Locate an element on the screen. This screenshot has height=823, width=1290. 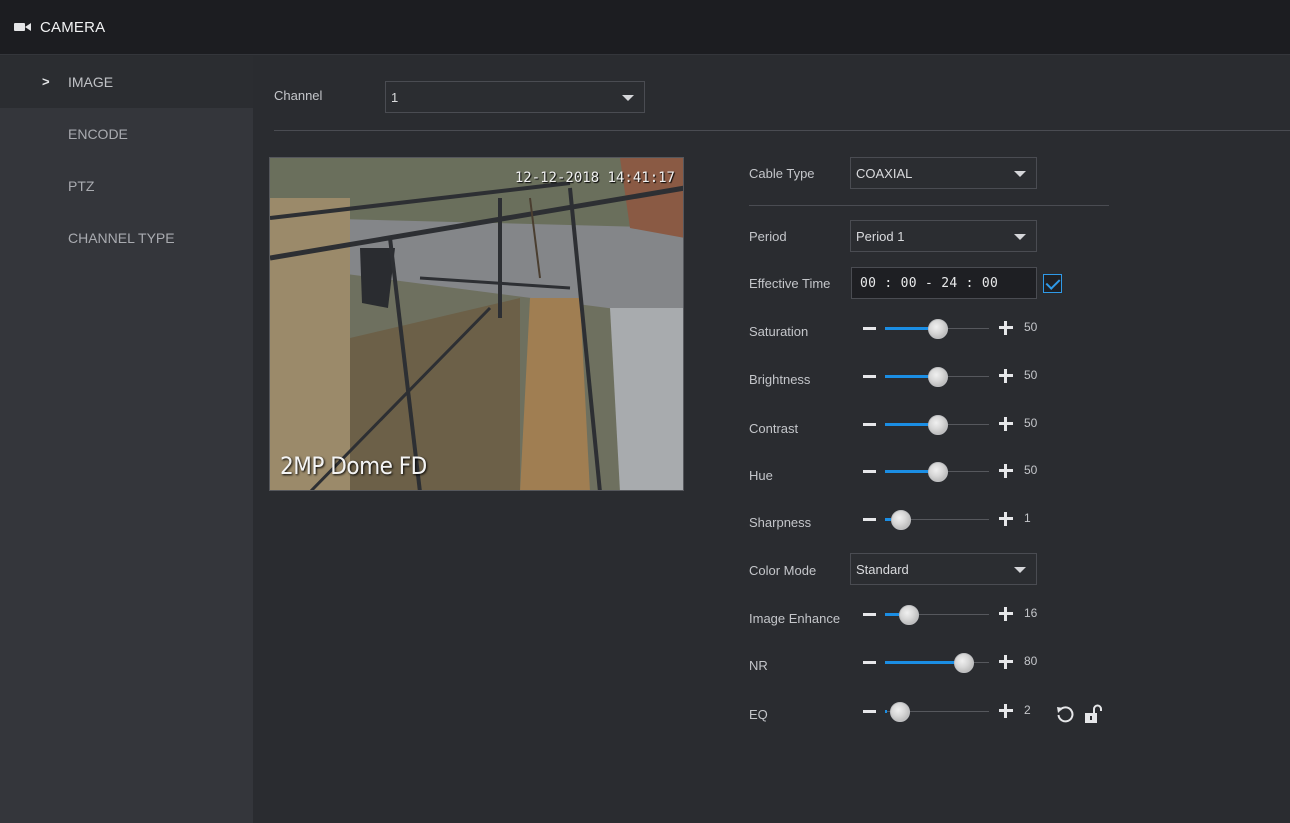
sidebar-item-channel-type: CHANNEL TYPE is located at coordinates (126, 238).